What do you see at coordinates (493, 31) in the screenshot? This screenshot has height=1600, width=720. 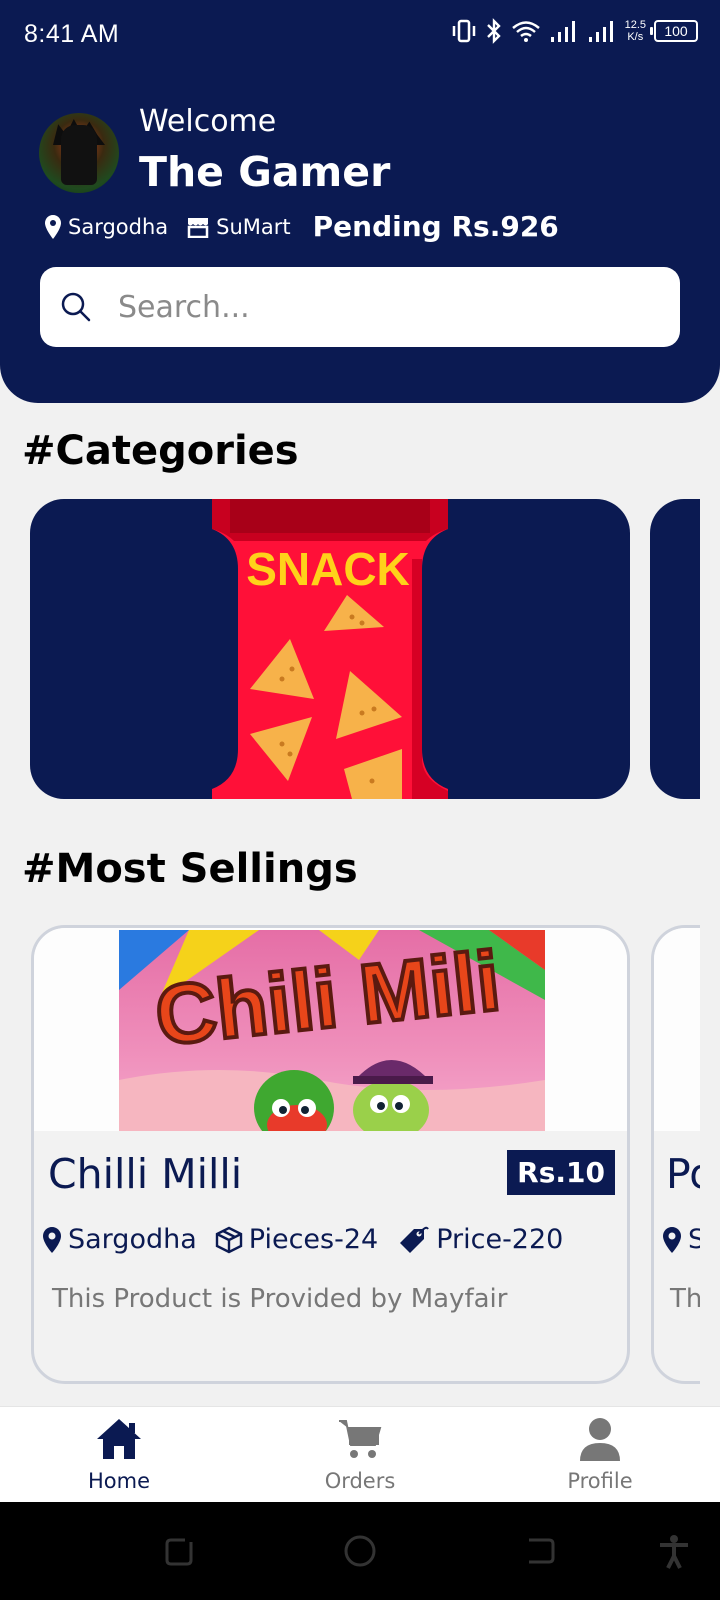 I see `bluetooth-icon` at bounding box center [493, 31].